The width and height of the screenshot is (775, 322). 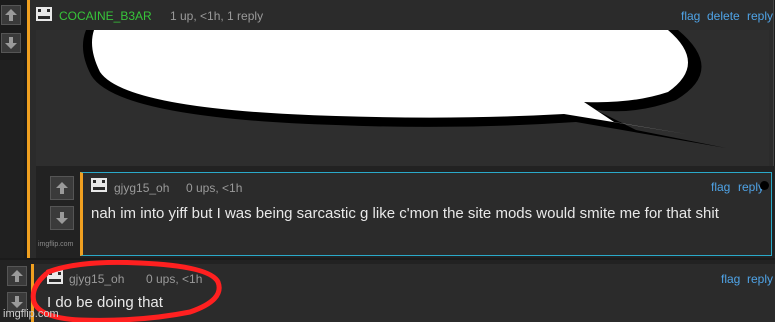 What do you see at coordinates (764, 185) in the screenshot?
I see `cursor-dot-icon` at bounding box center [764, 185].